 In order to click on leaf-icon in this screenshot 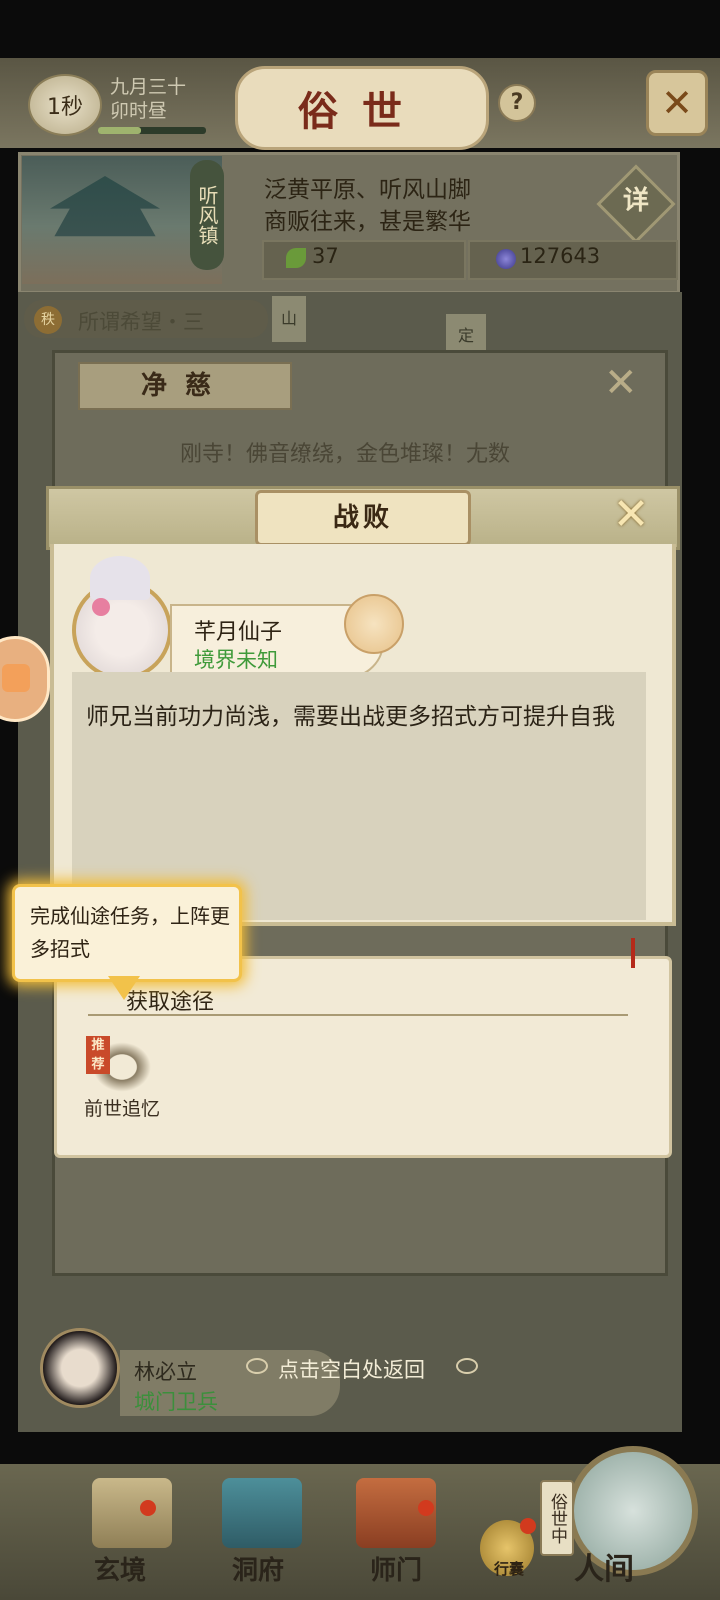, I will do `click(296, 258)`.